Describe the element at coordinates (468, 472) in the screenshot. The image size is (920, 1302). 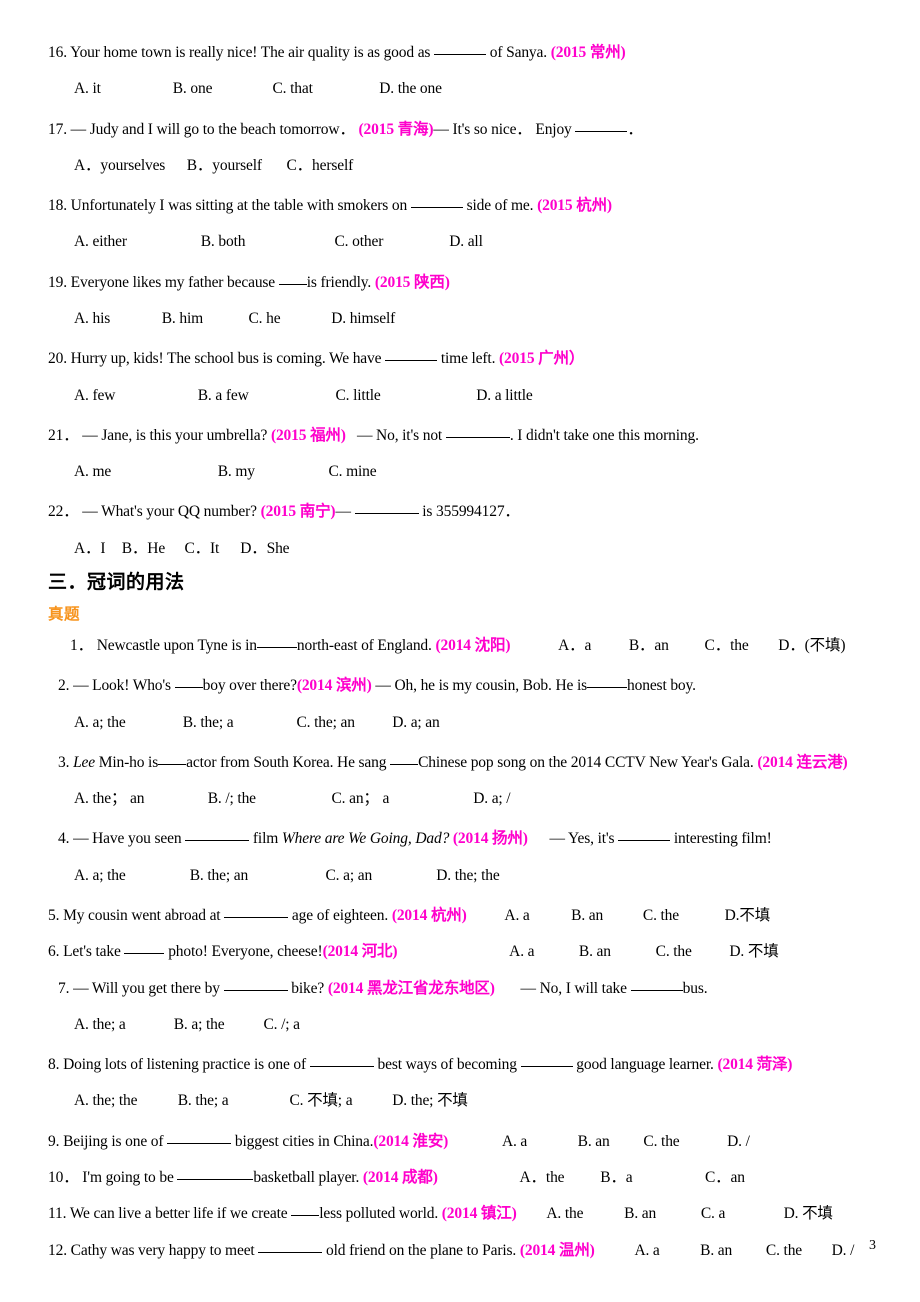
I see `question-21-options: A. me B. my C. mine` at that location.